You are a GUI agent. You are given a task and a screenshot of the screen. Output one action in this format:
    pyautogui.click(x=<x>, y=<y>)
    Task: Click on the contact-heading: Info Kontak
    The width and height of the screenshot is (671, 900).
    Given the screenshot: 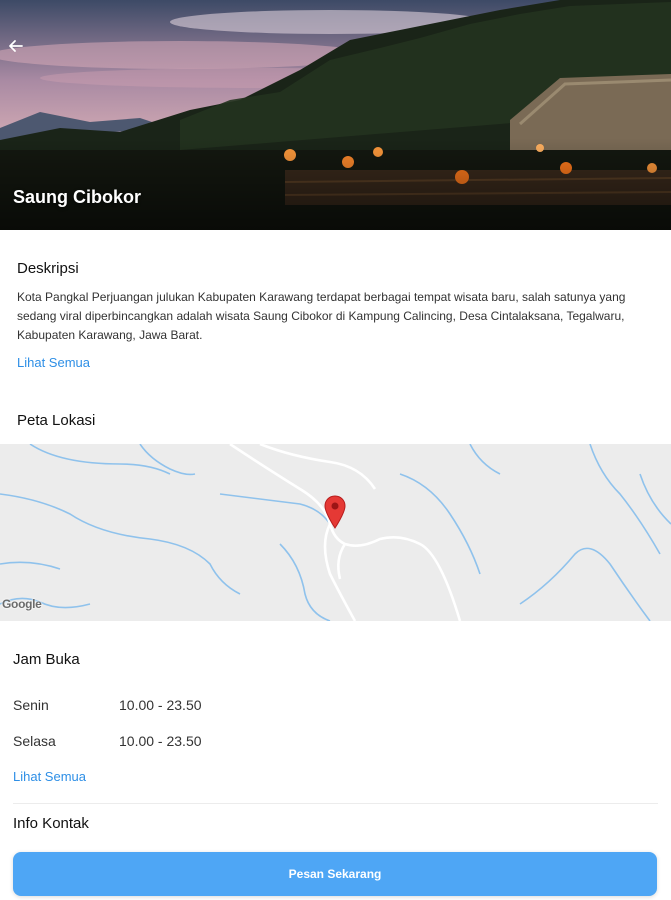 What is the action you would take?
    pyautogui.click(x=51, y=823)
    